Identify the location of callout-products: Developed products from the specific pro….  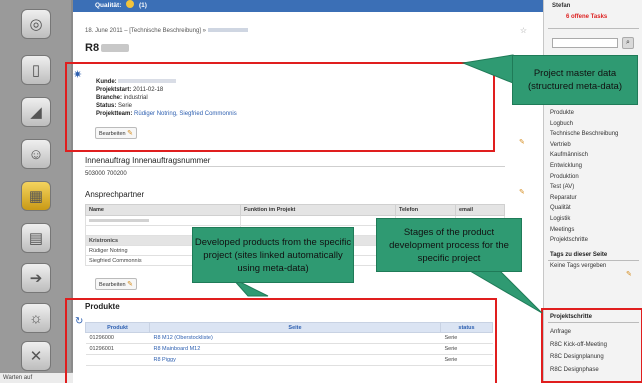
(273, 255).